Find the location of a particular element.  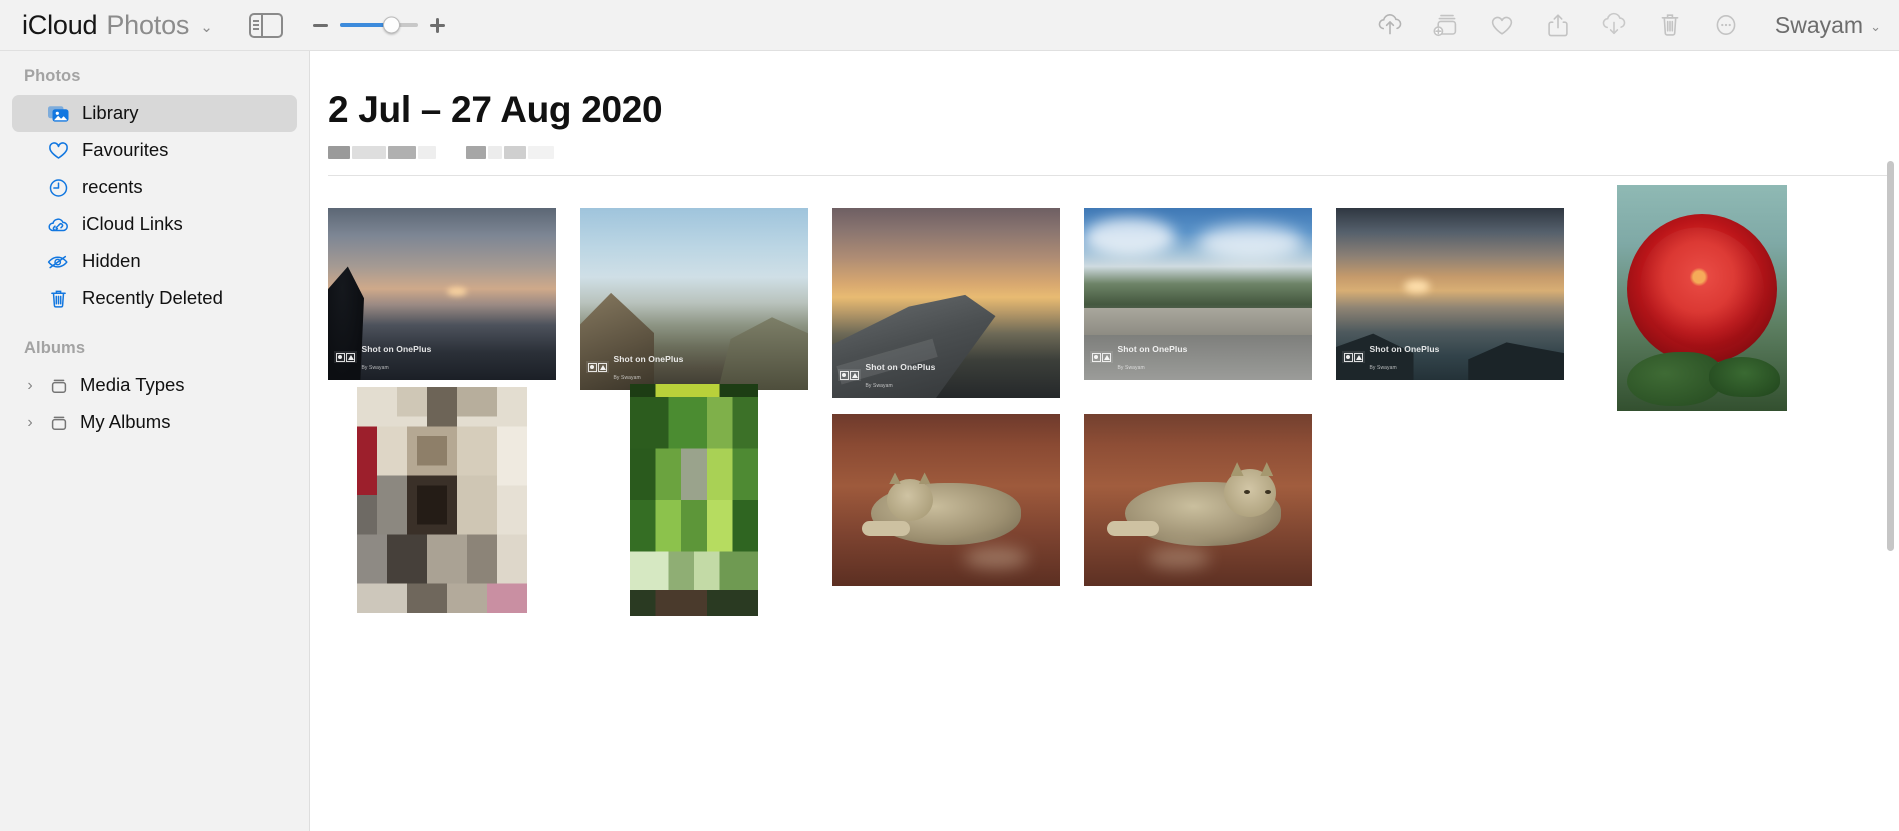

vertical-scrollbar is located at coordinates (1890, 356).